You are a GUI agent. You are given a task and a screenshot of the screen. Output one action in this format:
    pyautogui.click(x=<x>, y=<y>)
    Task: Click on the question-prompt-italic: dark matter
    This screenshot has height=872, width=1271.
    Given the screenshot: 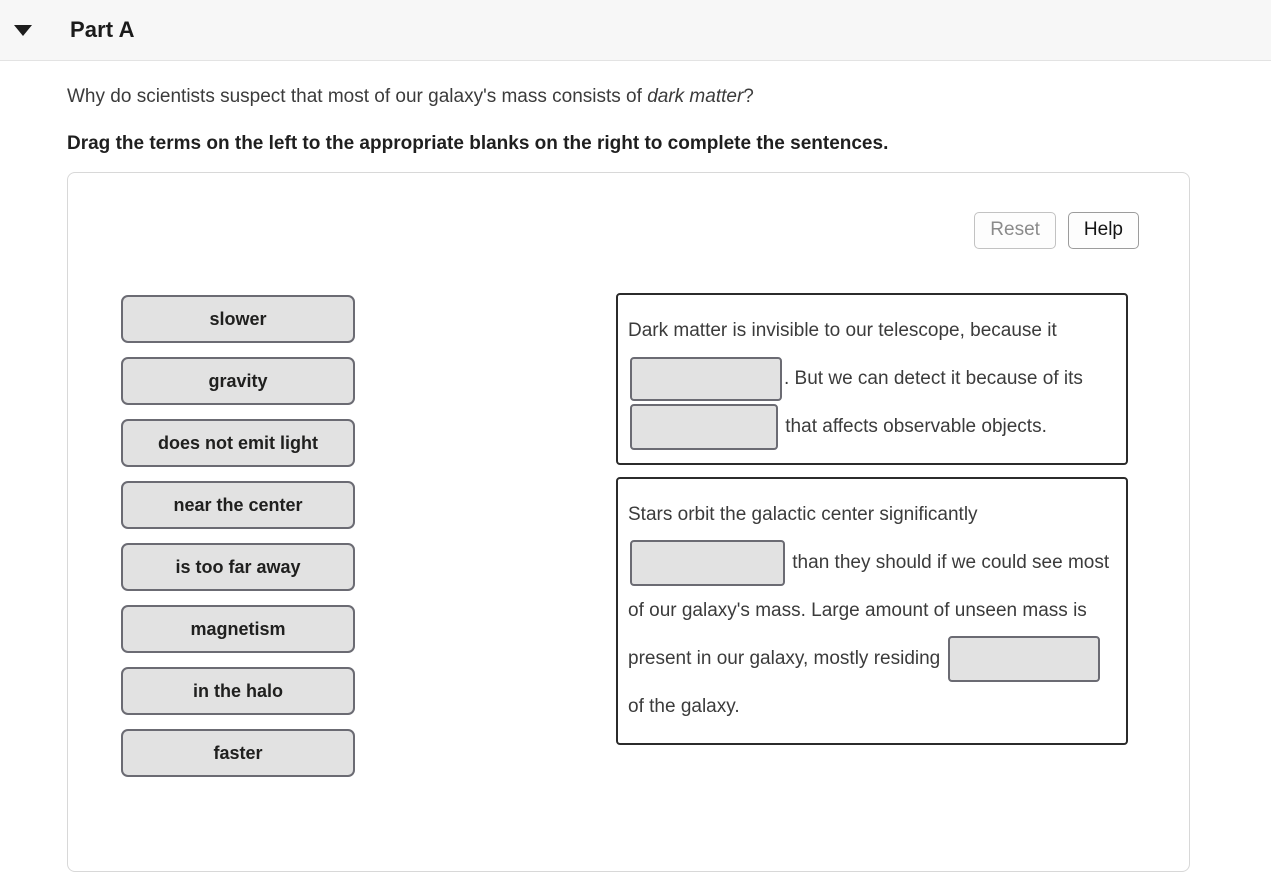 What is the action you would take?
    pyautogui.click(x=695, y=96)
    